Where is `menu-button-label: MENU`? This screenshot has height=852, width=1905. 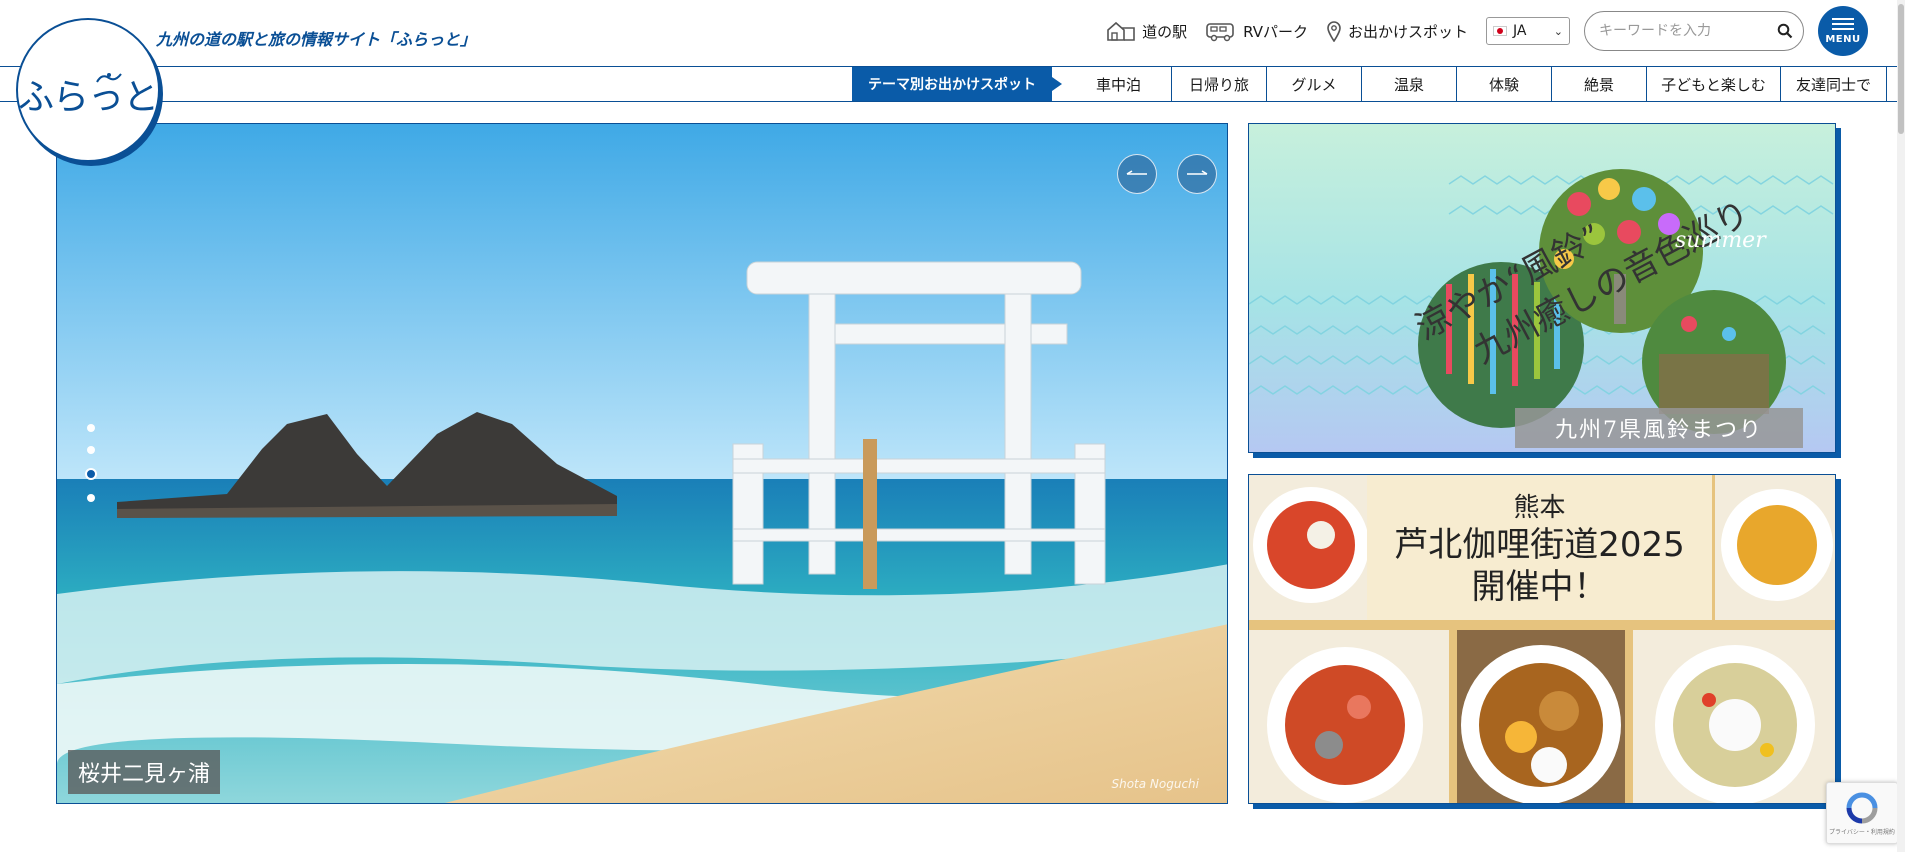
menu-button-label: MENU is located at coordinates (1843, 39).